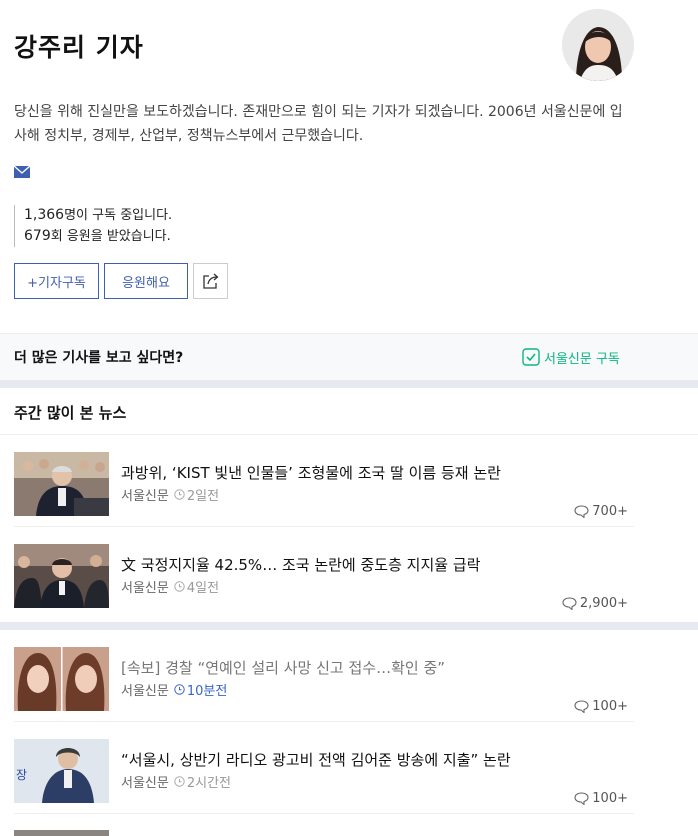 The width and height of the screenshot is (698, 836). Describe the element at coordinates (316, 759) in the screenshot. I see `news-headline: “서울시, 상반기 라디오 광고비 전액 김어준 방송에 지출” 논란` at that location.